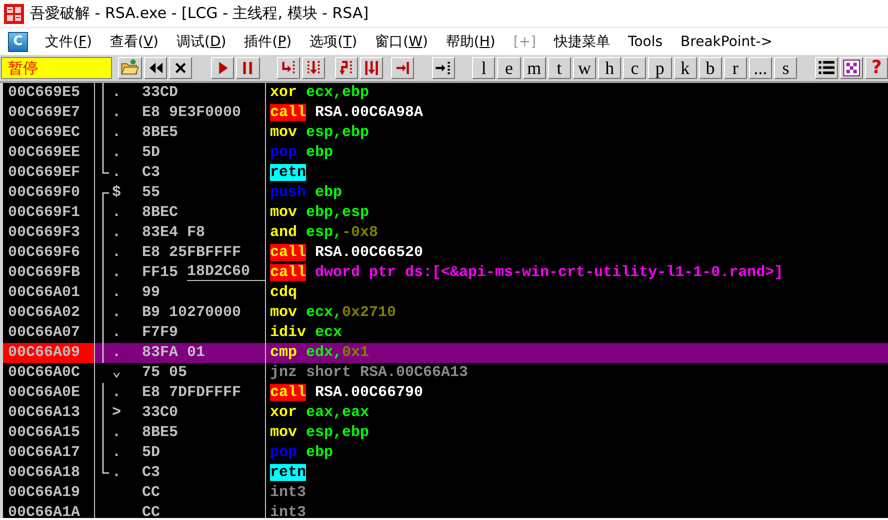 The width and height of the screenshot is (888, 520). I want to click on grid-icon, so click(851, 68).